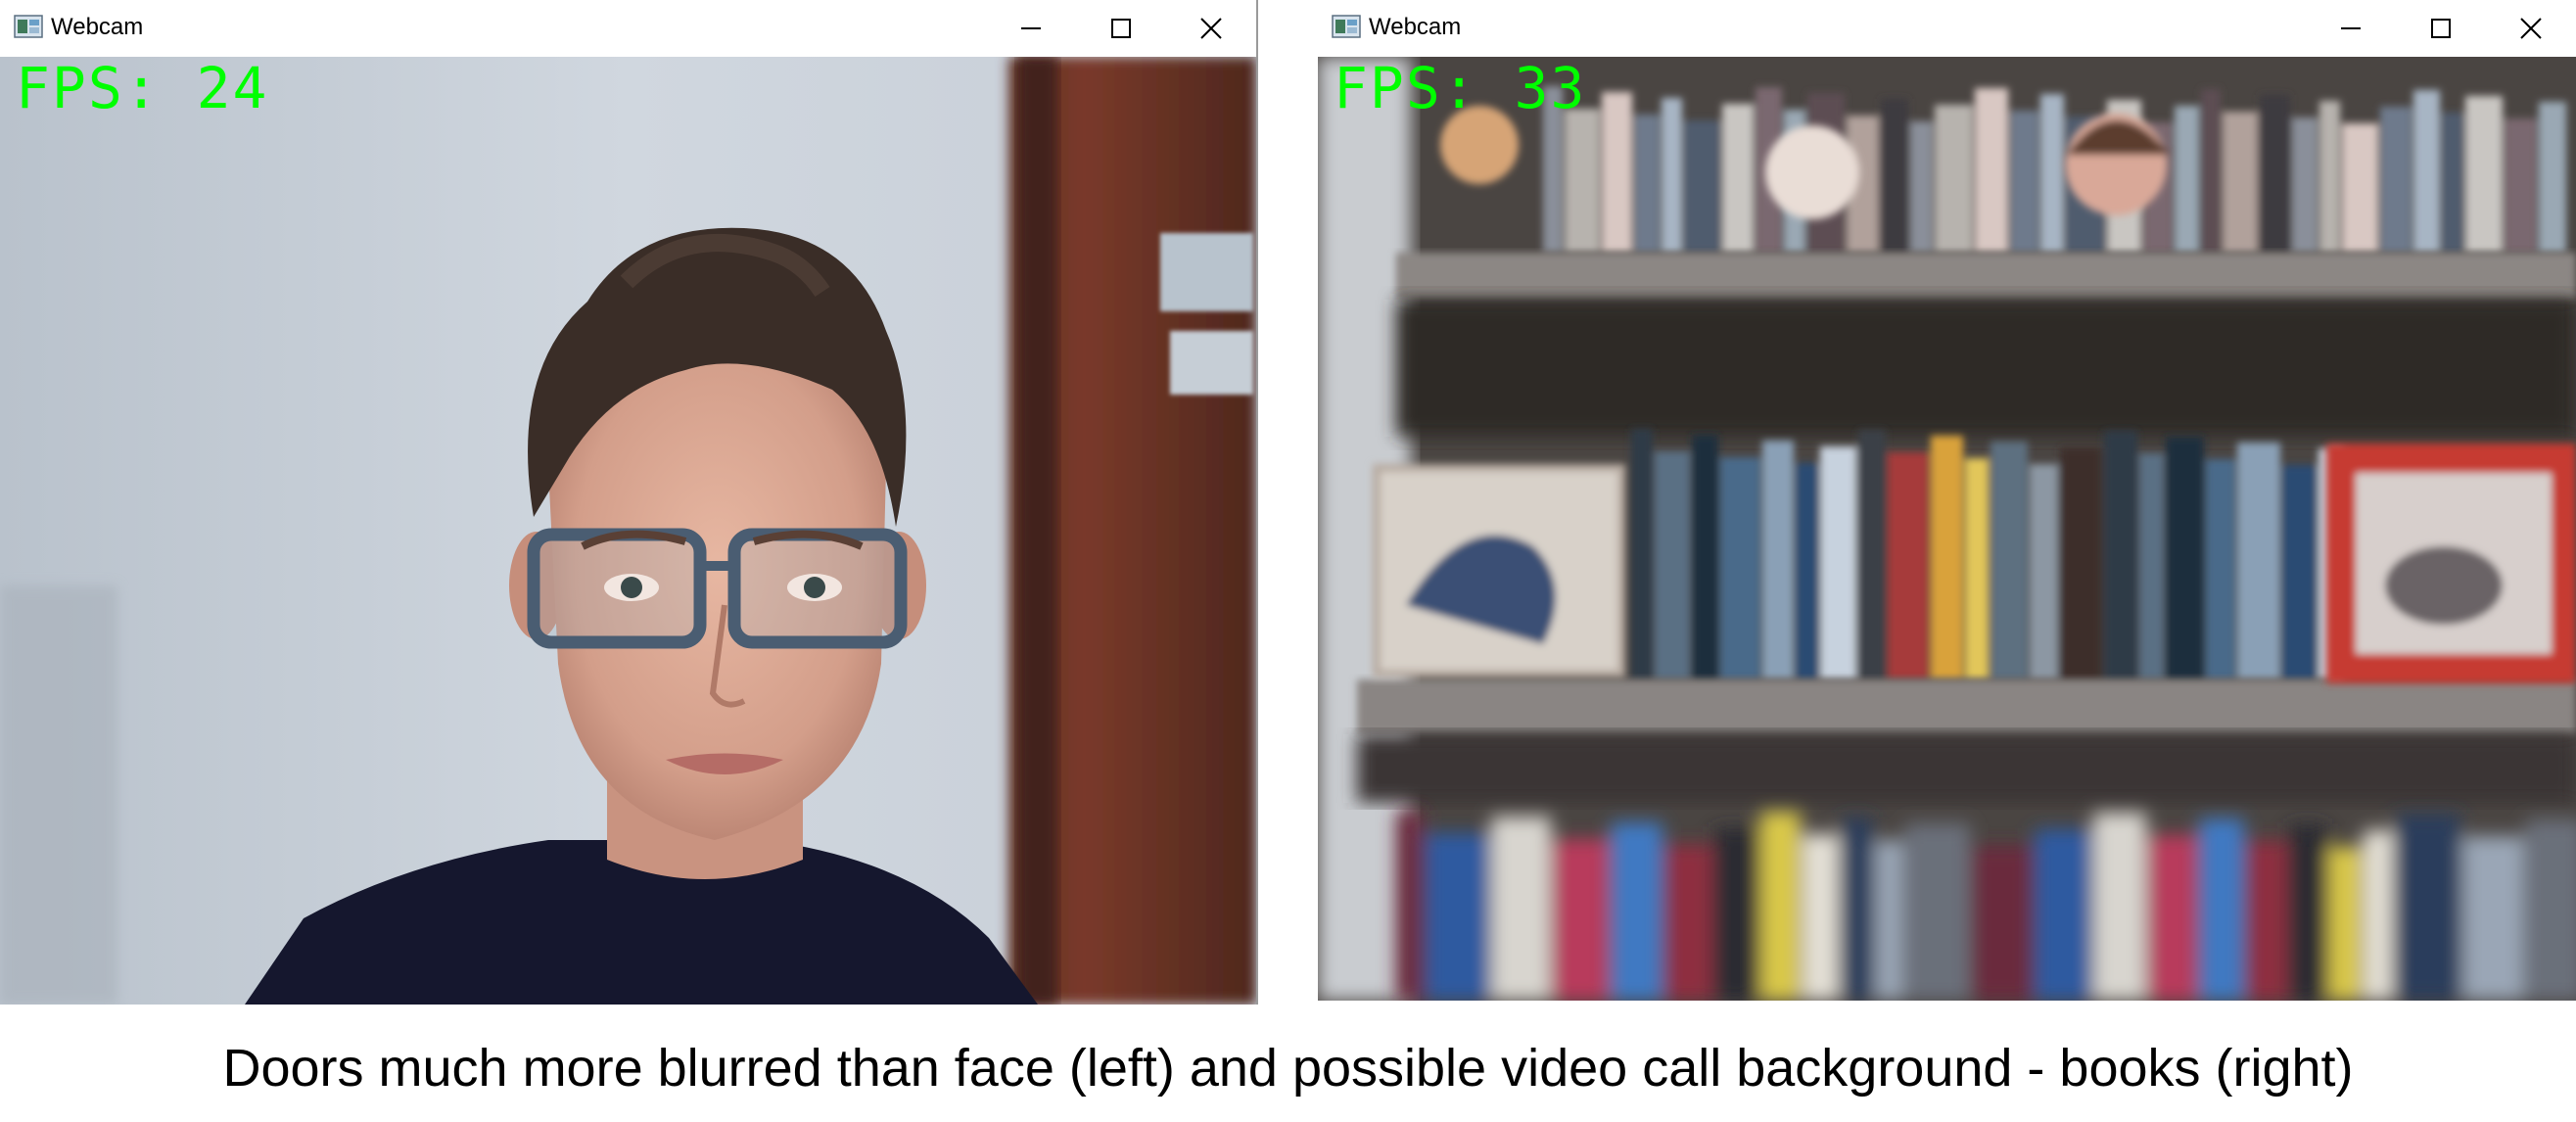 The width and height of the screenshot is (2576, 1122). I want to click on fps-counter: FPS: 33, so click(1461, 89).